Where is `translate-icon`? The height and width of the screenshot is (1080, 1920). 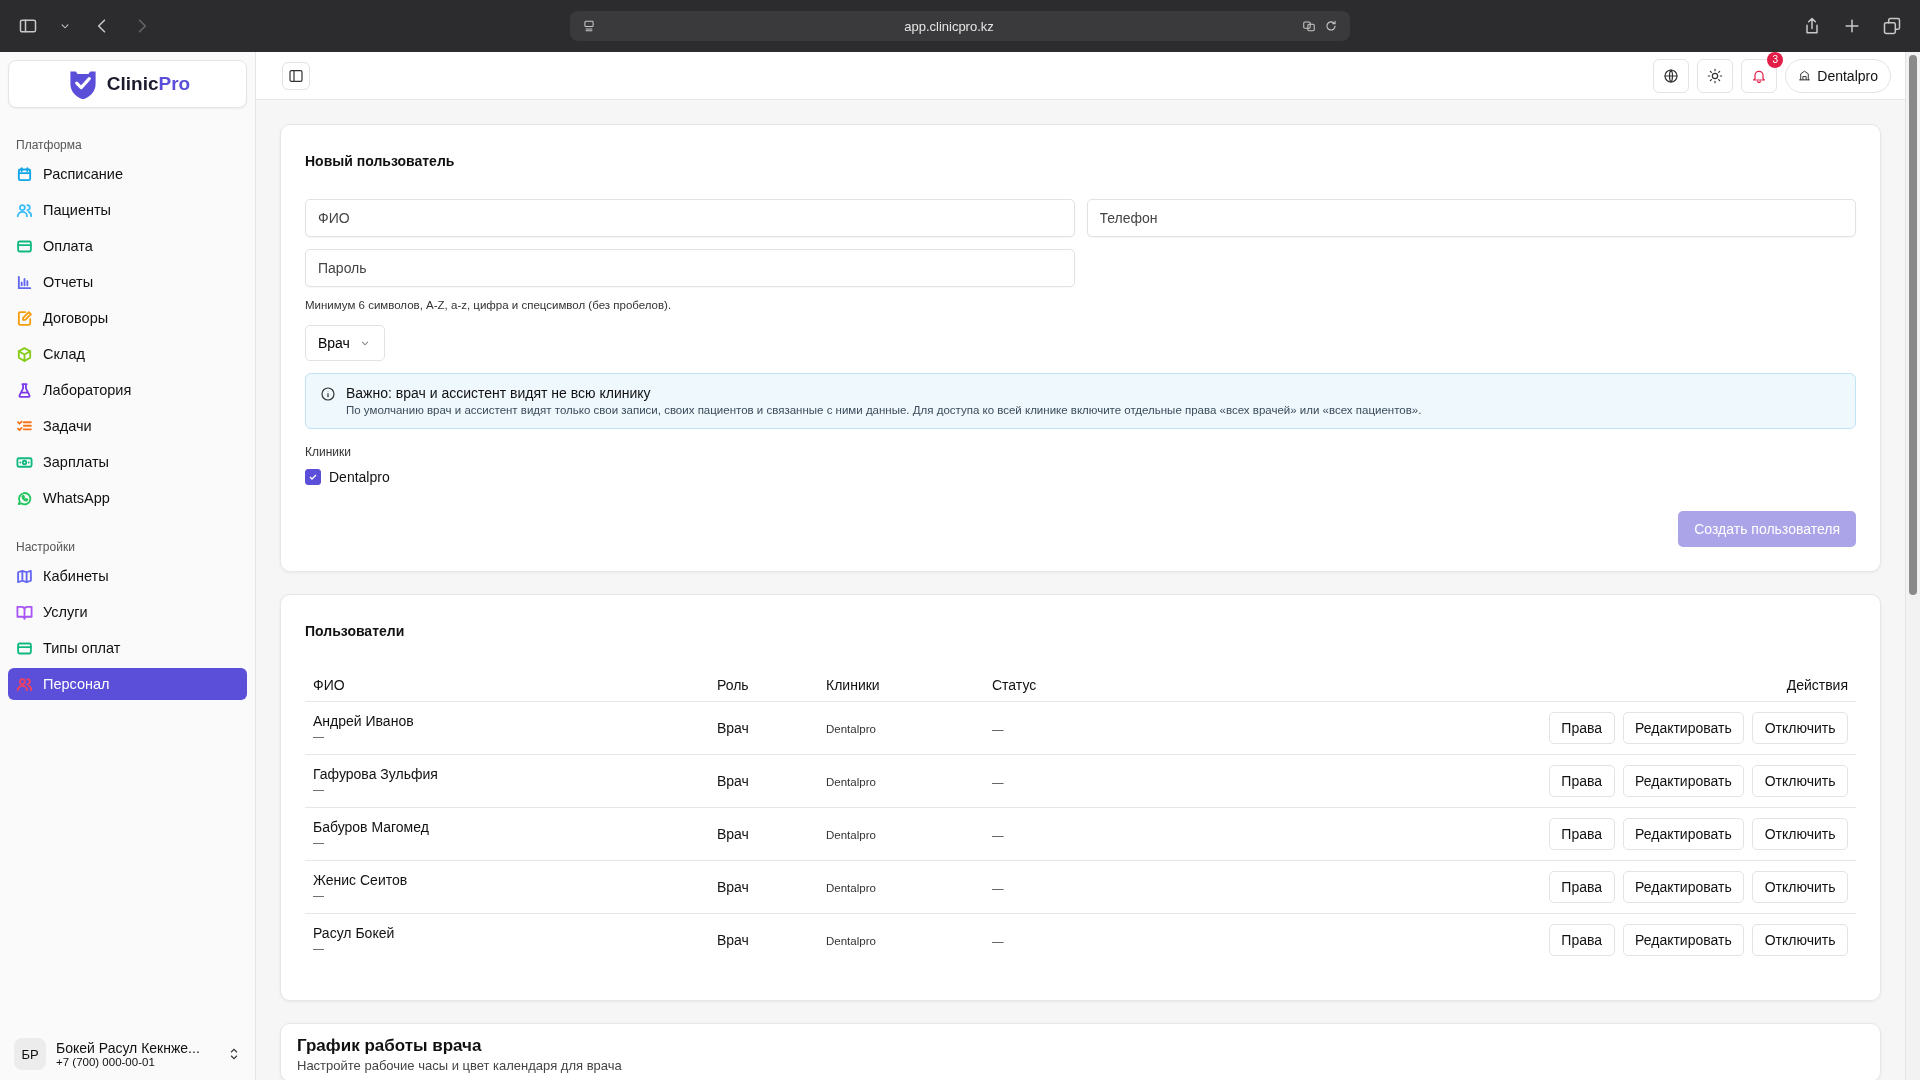
translate-icon is located at coordinates (1309, 26).